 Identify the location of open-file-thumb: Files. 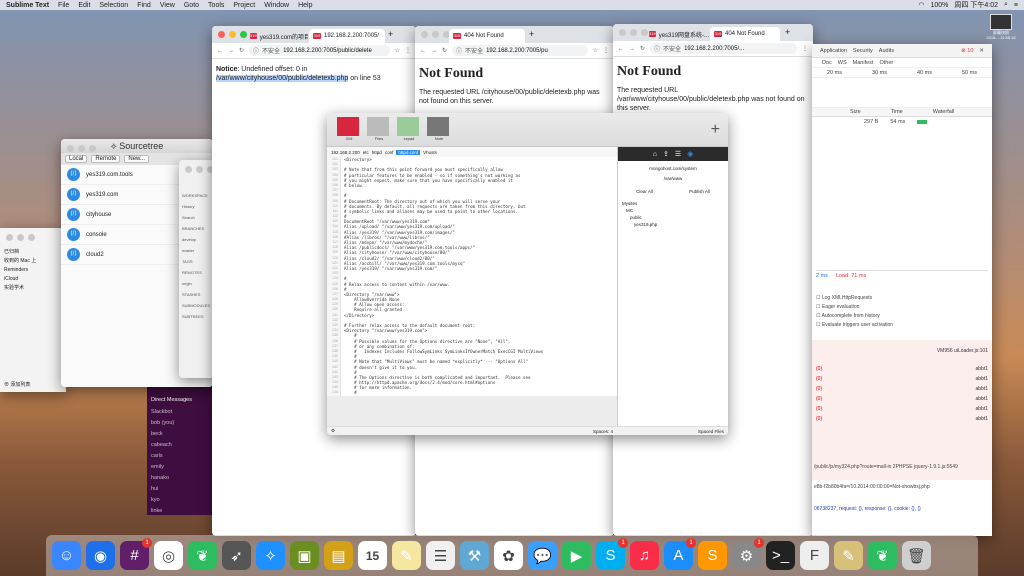
(379, 129).